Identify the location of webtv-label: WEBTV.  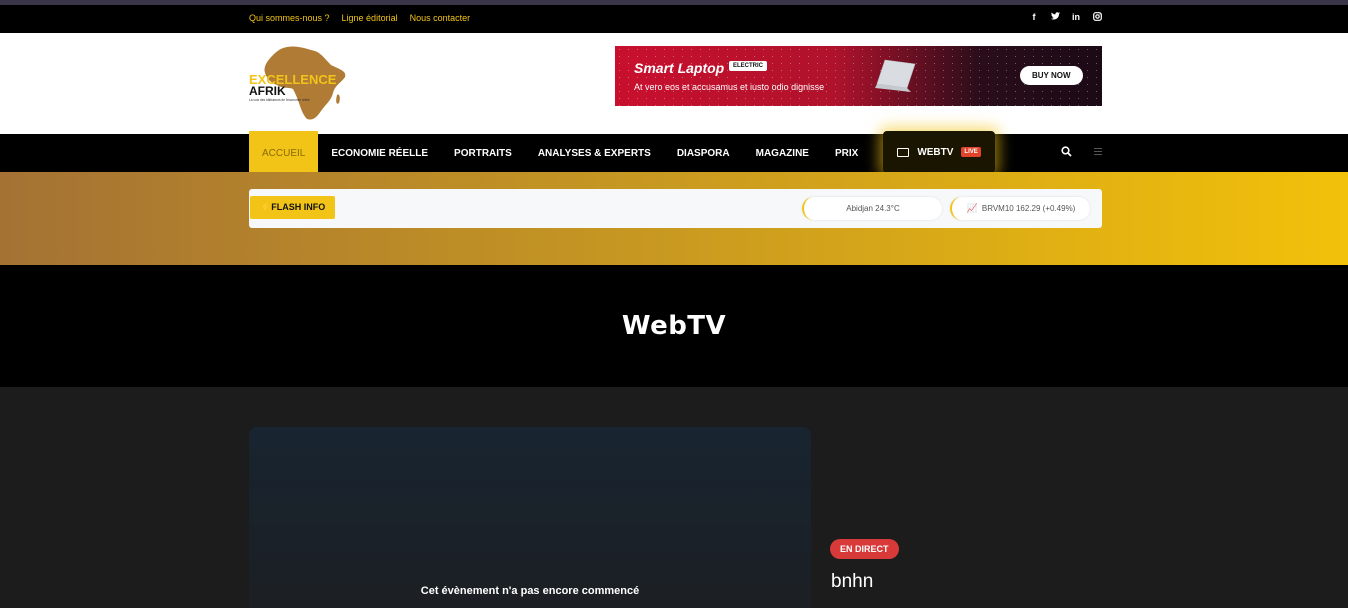
(935, 152).